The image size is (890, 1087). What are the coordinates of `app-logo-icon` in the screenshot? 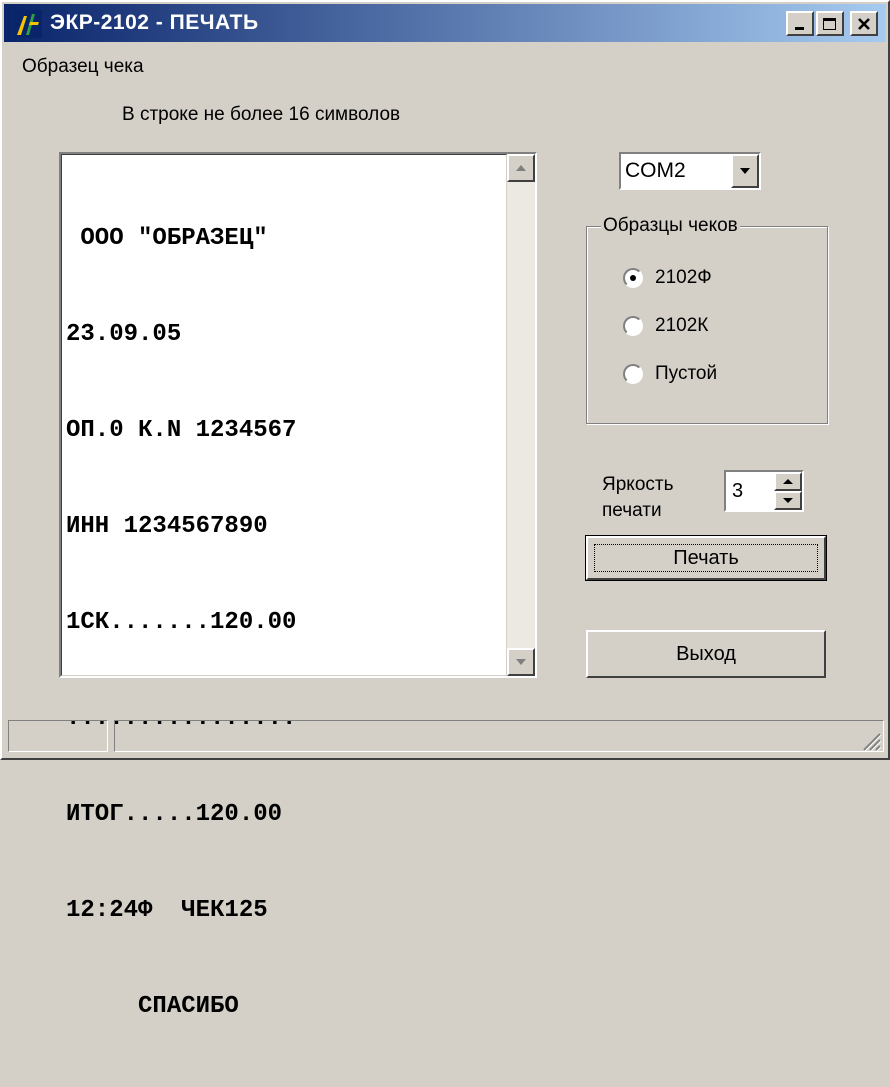 It's located at (28, 24).